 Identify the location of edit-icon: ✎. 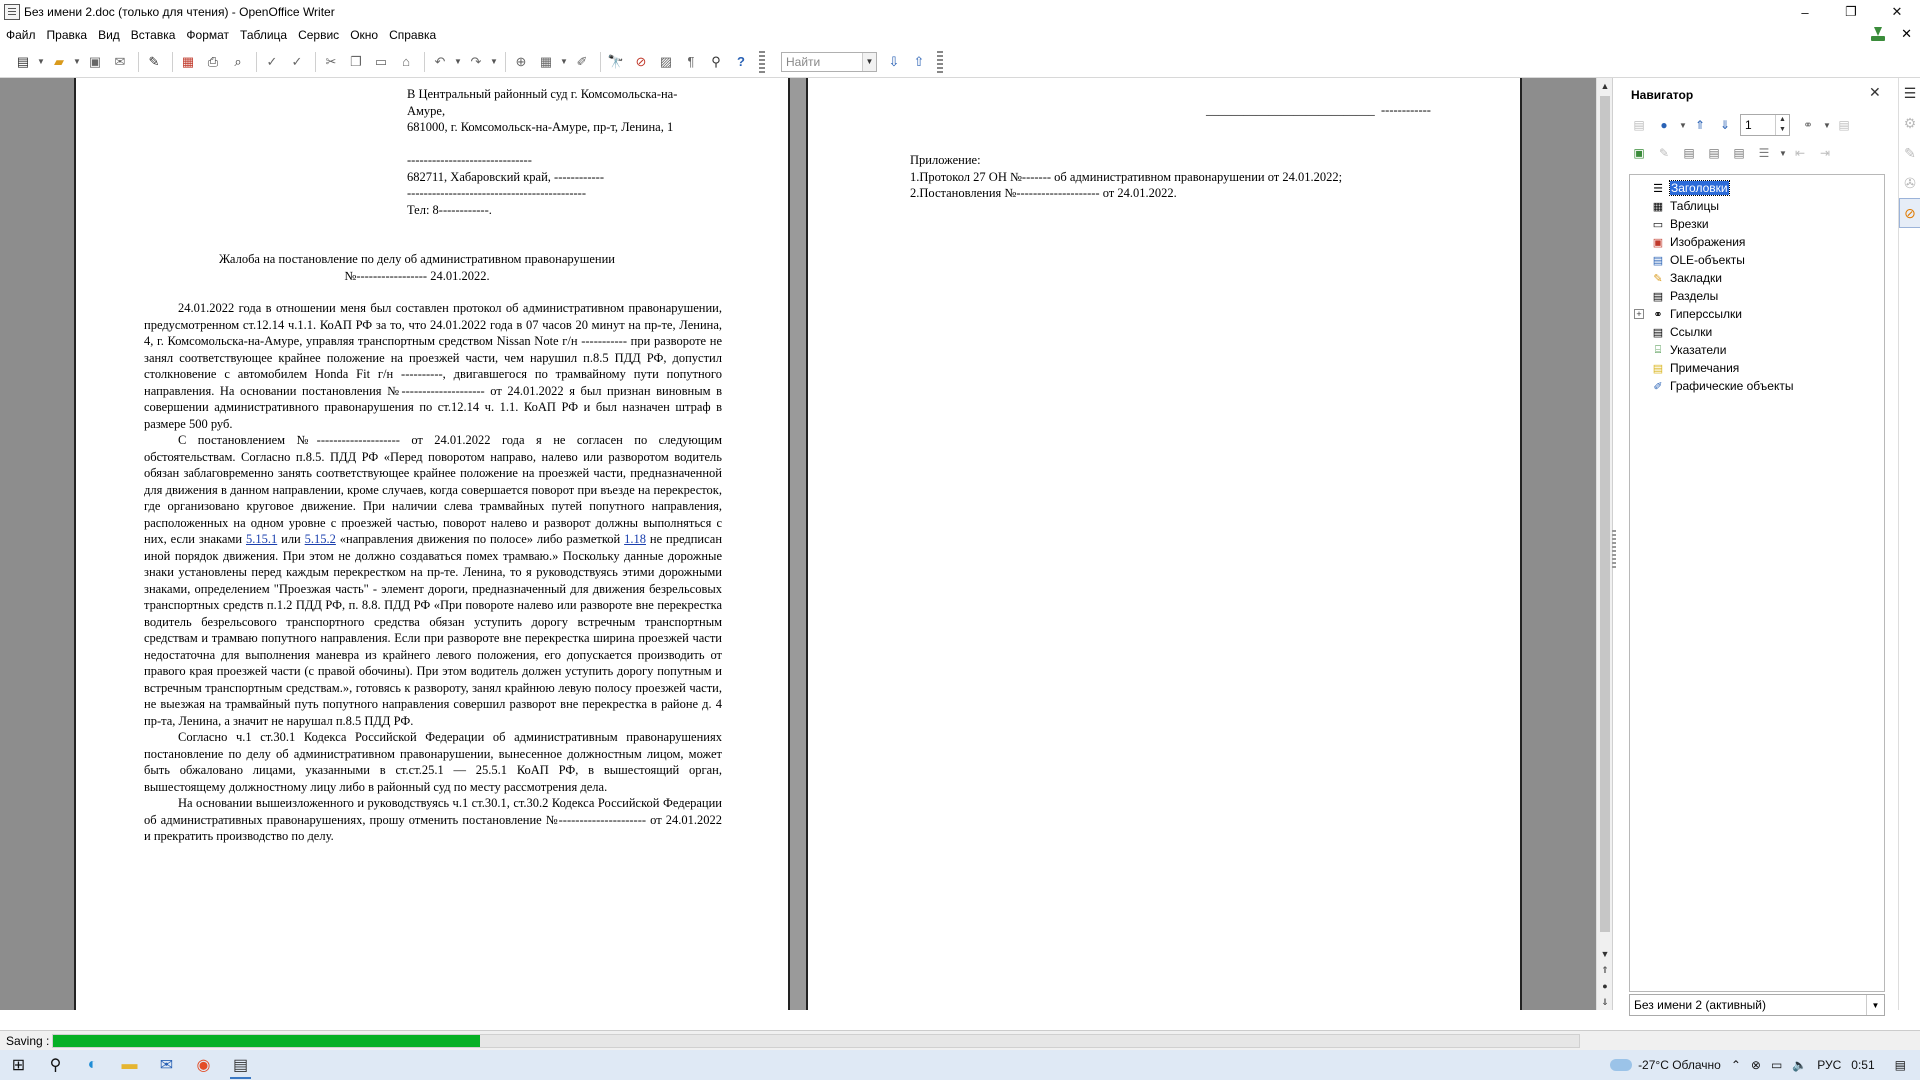
(1664, 153).